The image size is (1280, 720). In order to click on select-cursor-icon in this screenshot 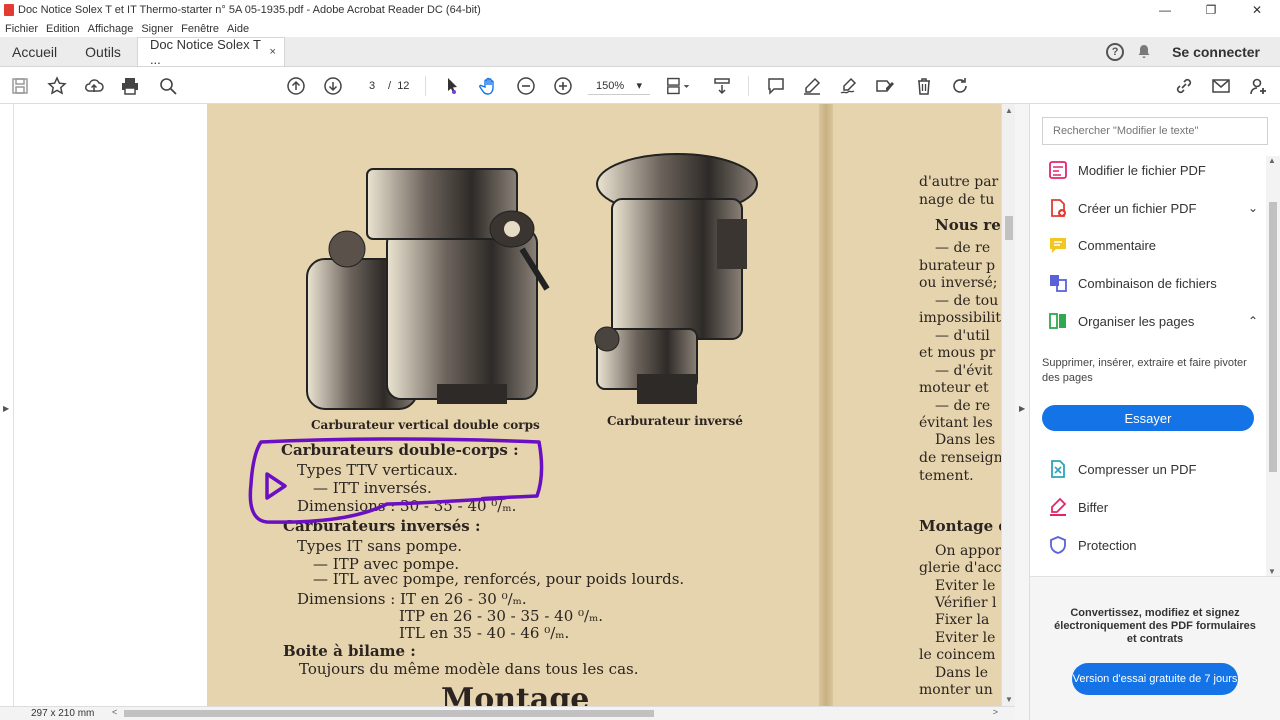, I will do `click(452, 86)`.